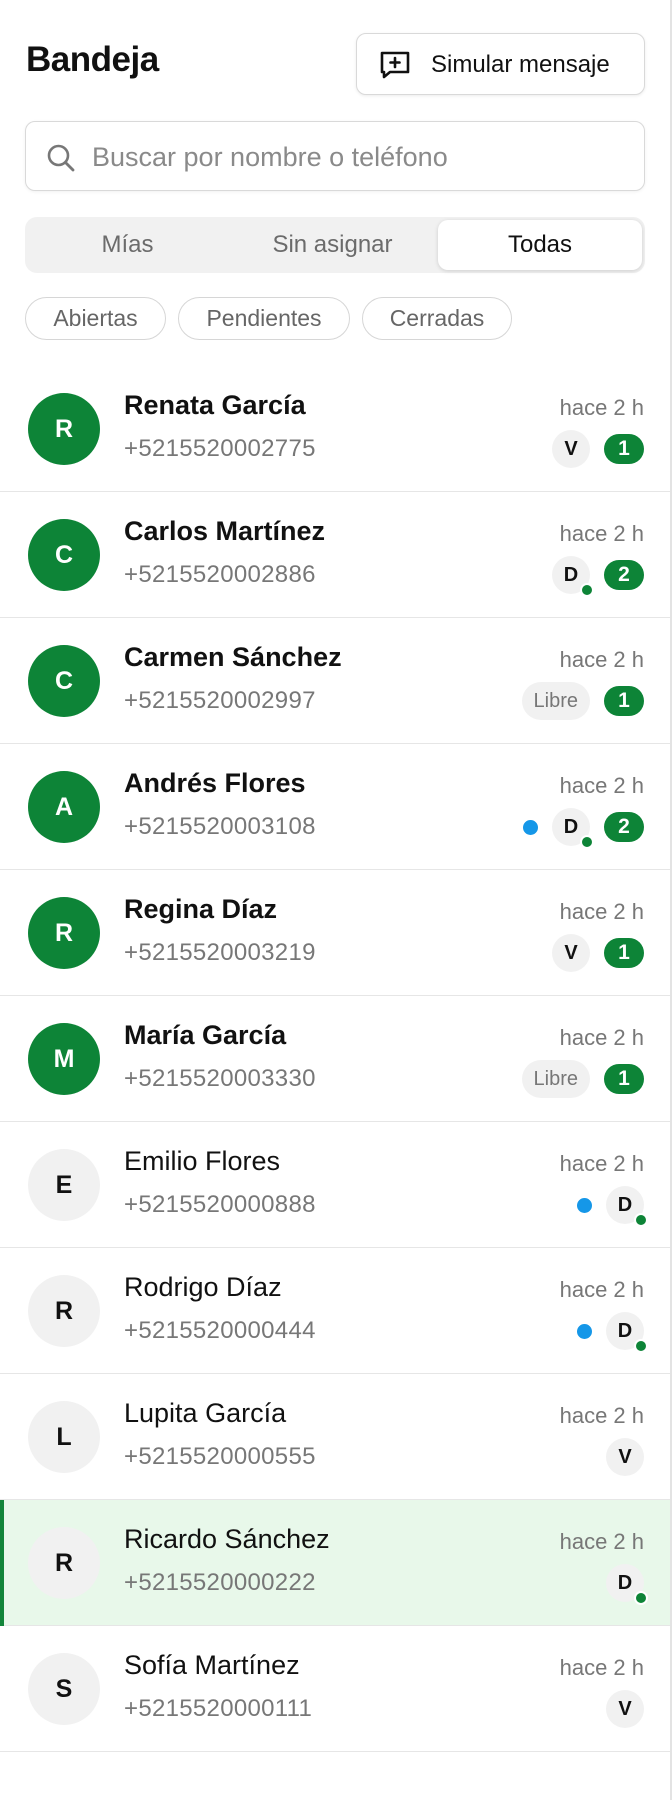 This screenshot has height=1800, width=672. I want to click on contact-name: Carlos Martínez, so click(225, 531).